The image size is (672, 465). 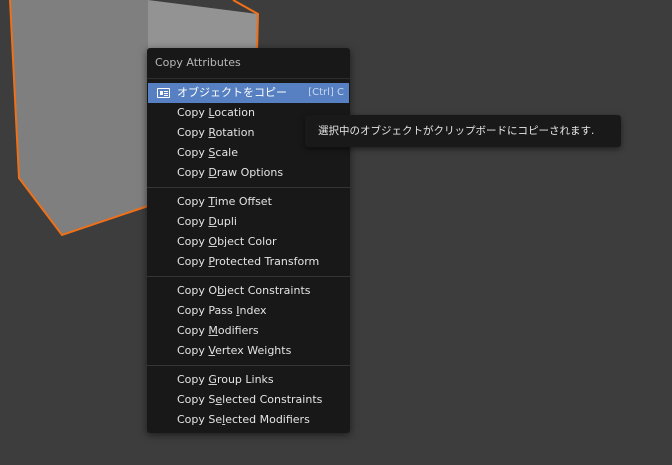 What do you see at coordinates (221, 290) in the screenshot?
I see `menu-item-accelerator: b` at bounding box center [221, 290].